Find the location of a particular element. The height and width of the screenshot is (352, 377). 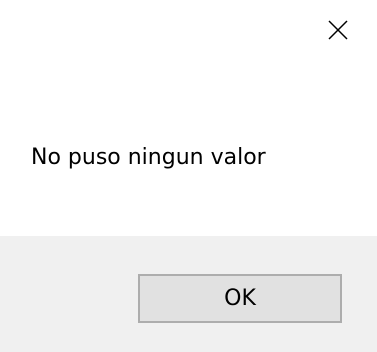

close-icon is located at coordinates (338, 30).